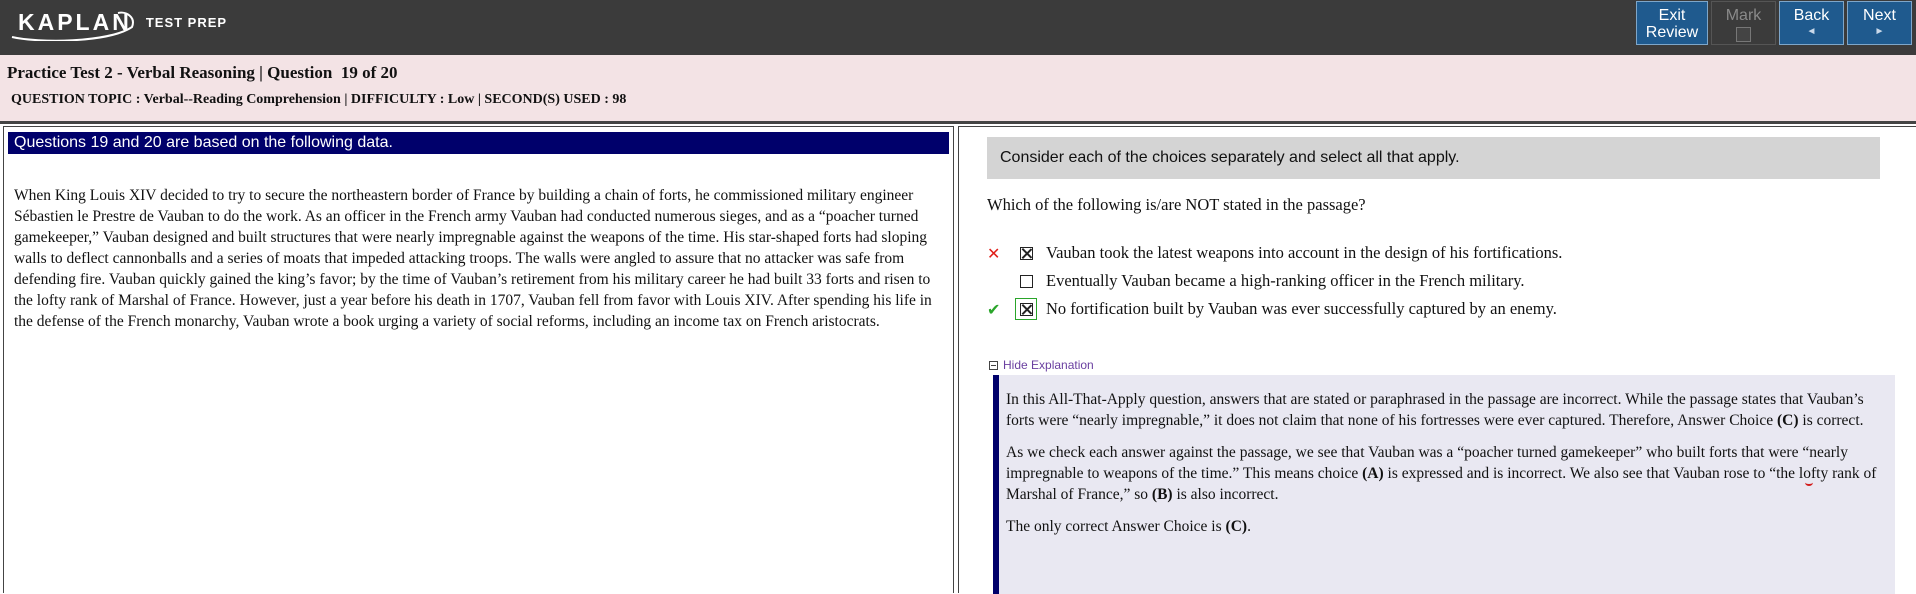 This screenshot has height=594, width=1916. Describe the element at coordinates (958, 122) in the screenshot. I see `header-divider` at that location.